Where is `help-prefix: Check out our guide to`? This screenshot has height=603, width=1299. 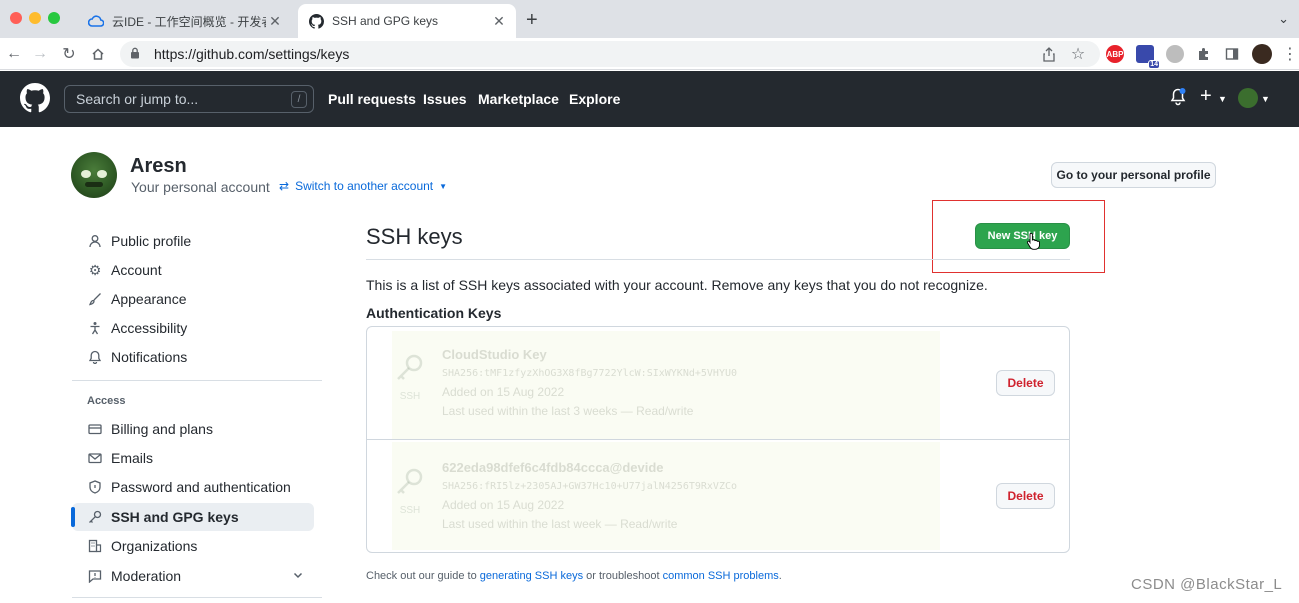
help-prefix: Check out our guide to is located at coordinates (423, 576).